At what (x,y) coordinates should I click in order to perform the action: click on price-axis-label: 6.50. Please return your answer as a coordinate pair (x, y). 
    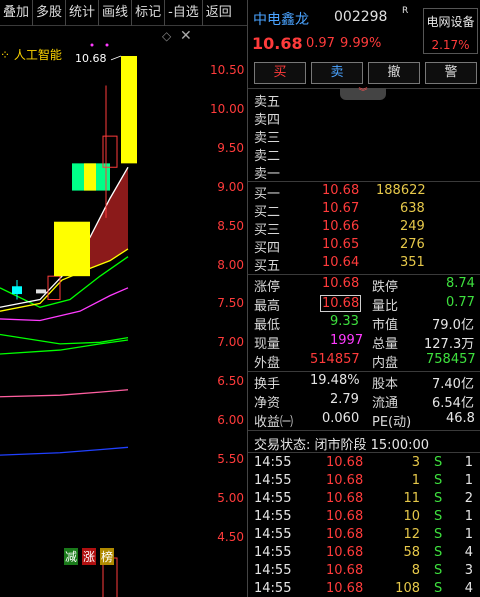
    Looking at the image, I should click on (230, 381).